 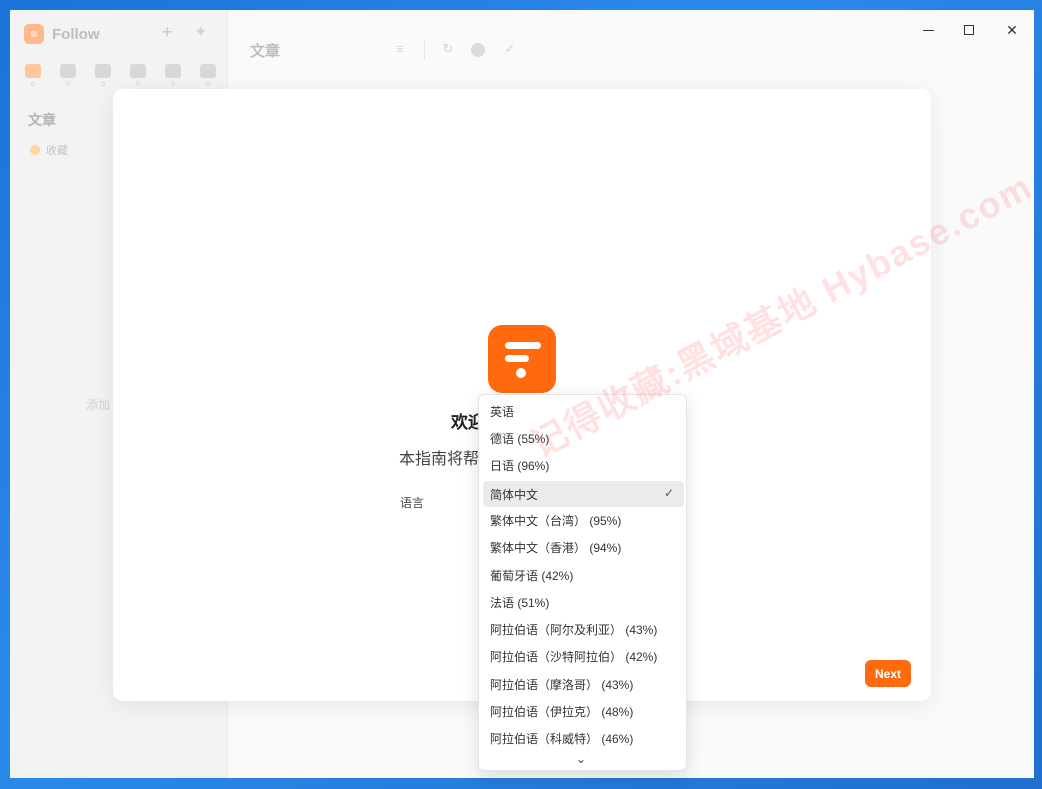 I want to click on category-tab-videos: 0, so click(x=138, y=76).